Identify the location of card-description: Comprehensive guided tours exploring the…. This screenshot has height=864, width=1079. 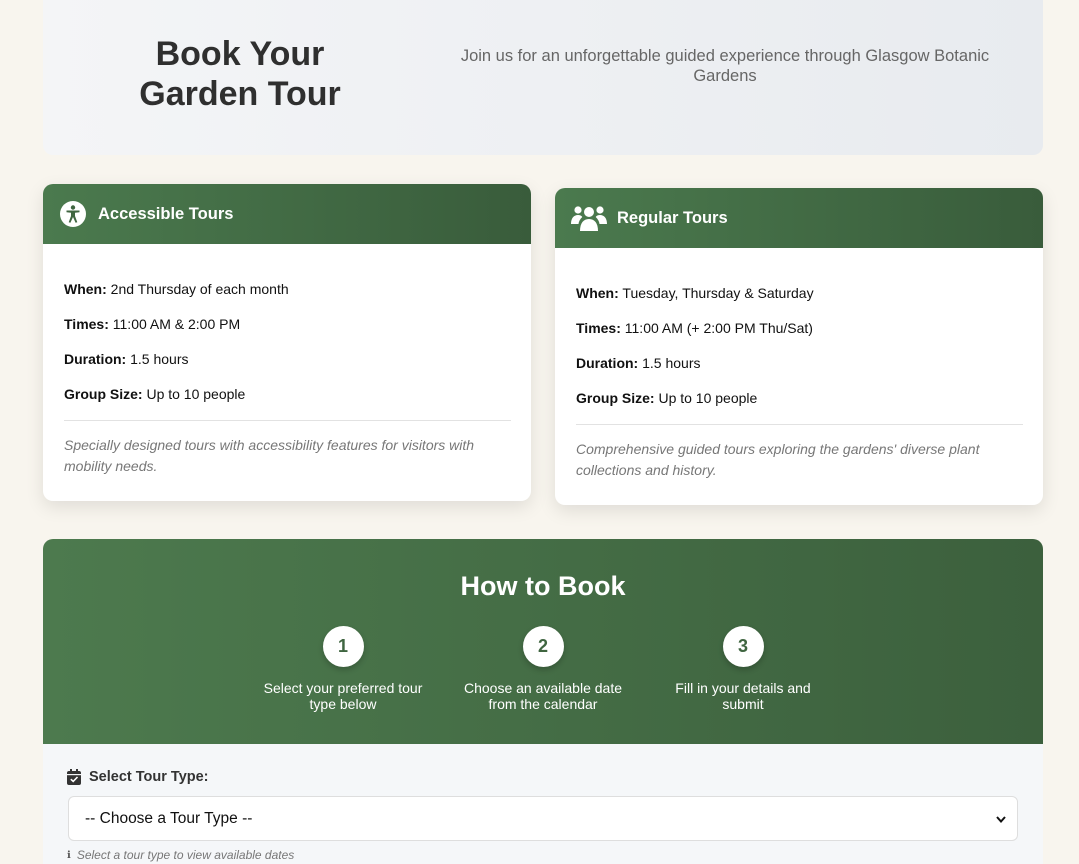
(778, 459).